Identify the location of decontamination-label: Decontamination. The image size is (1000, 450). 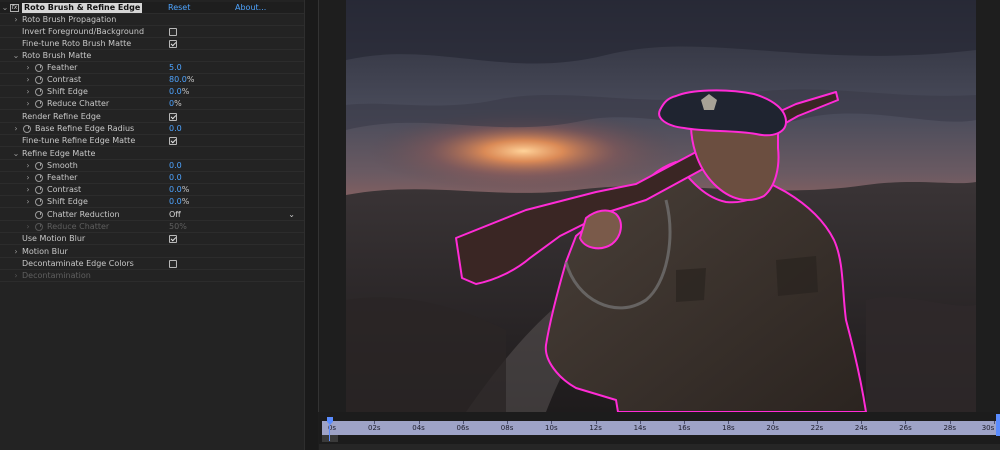
(56, 275).